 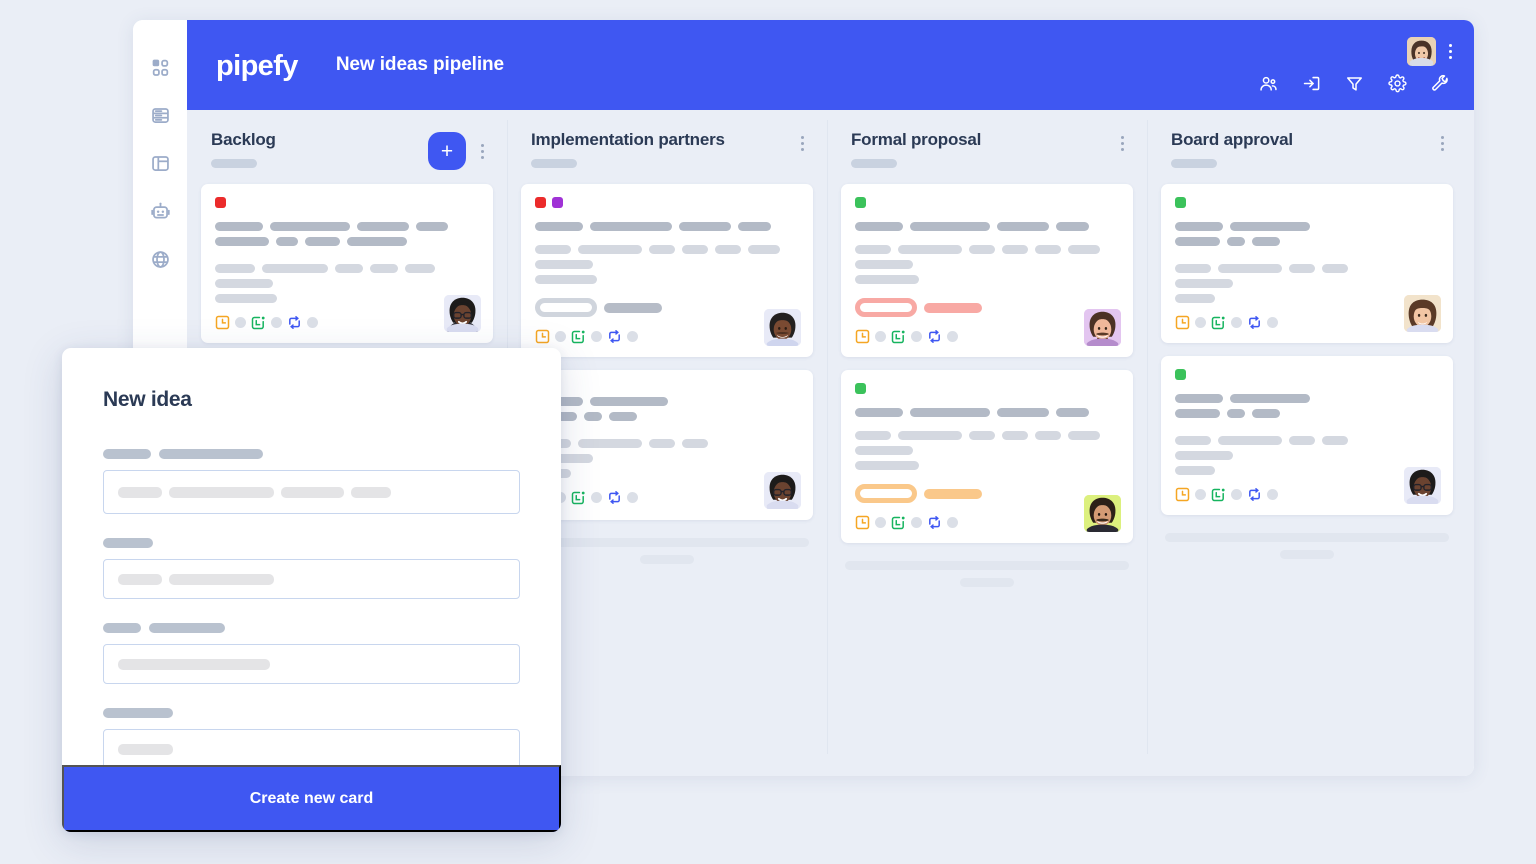 What do you see at coordinates (540, 202) in the screenshot?
I see `card-tag-red` at bounding box center [540, 202].